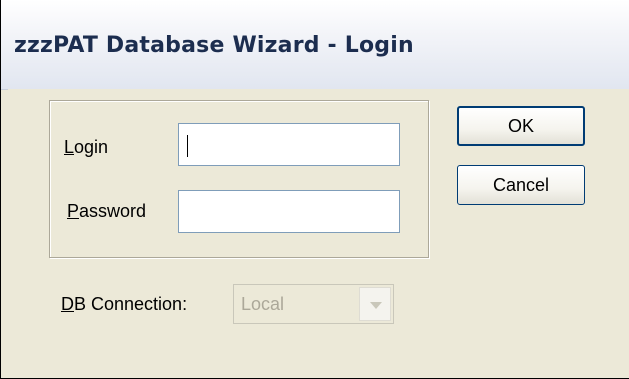  I want to click on login-label-accelerator: L, so click(69, 147).